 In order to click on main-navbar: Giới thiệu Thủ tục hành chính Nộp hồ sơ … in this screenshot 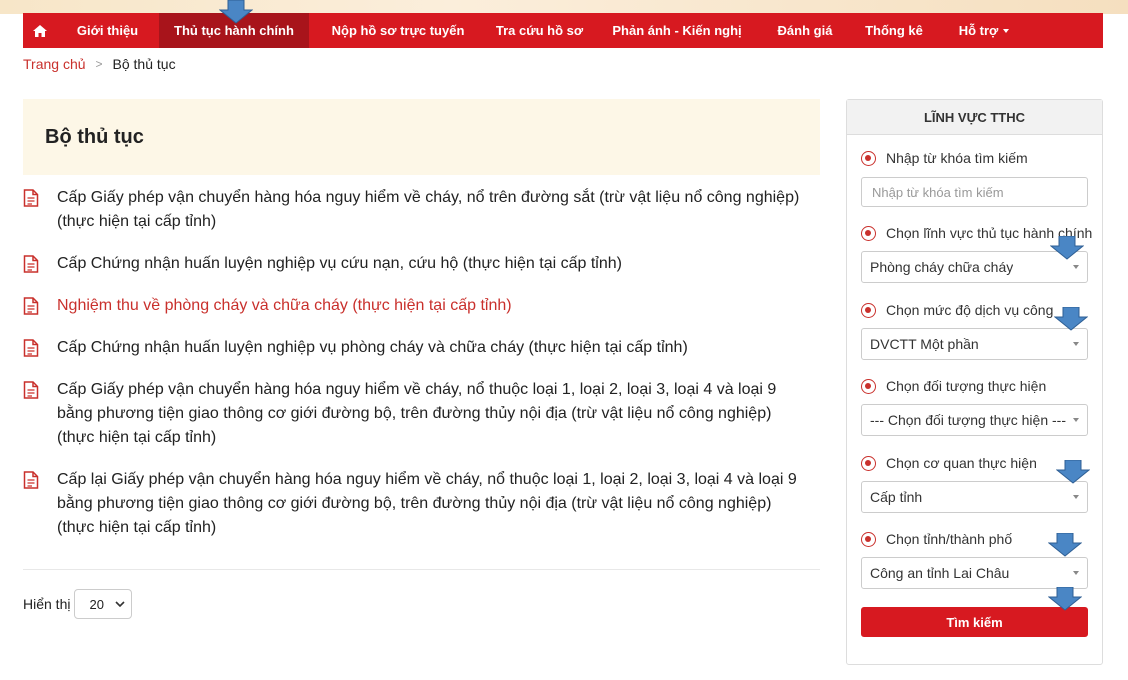, I will do `click(563, 30)`.